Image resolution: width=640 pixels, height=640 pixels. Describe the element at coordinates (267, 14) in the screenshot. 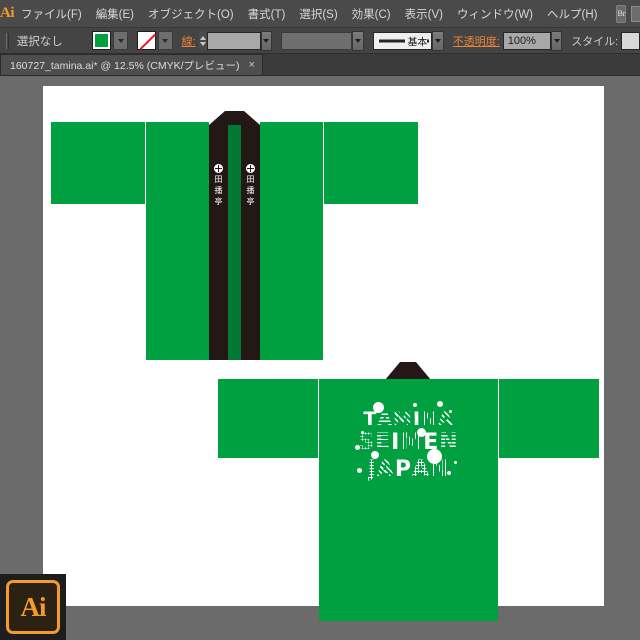

I see `menu-type: 書式(T)` at that location.